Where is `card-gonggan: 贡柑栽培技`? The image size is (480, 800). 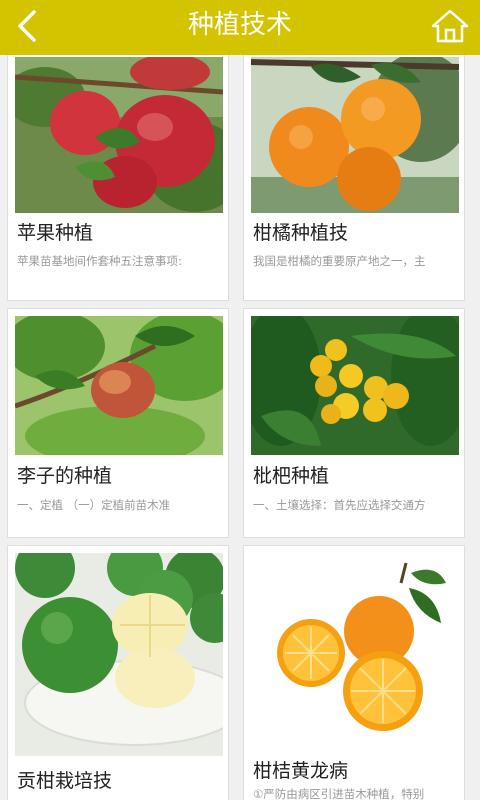 card-gonggan: 贡柑栽培技 is located at coordinates (118, 672).